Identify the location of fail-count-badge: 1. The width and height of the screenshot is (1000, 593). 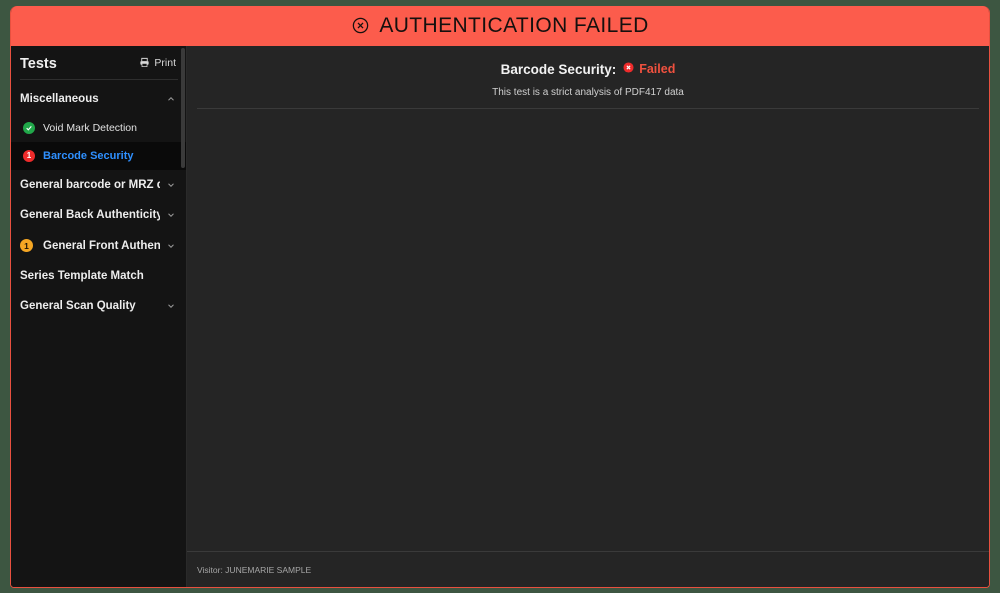
(29, 156).